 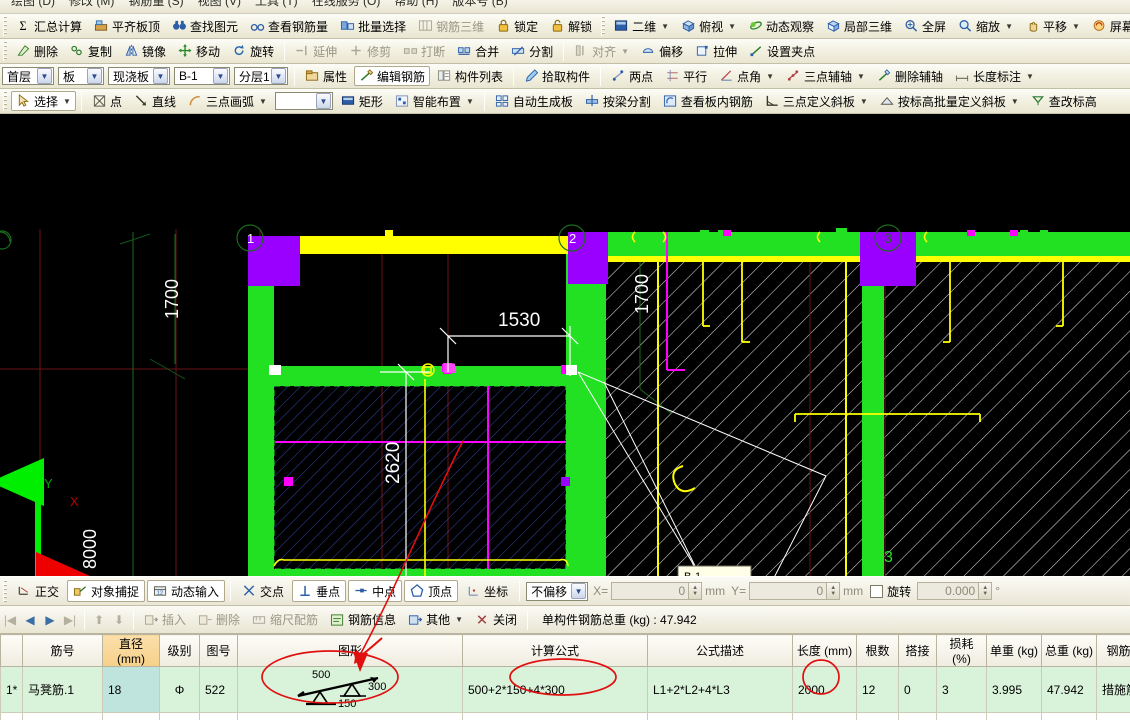 What do you see at coordinates (30, 620) in the screenshot?
I see `prev-record-button: ◀` at bounding box center [30, 620].